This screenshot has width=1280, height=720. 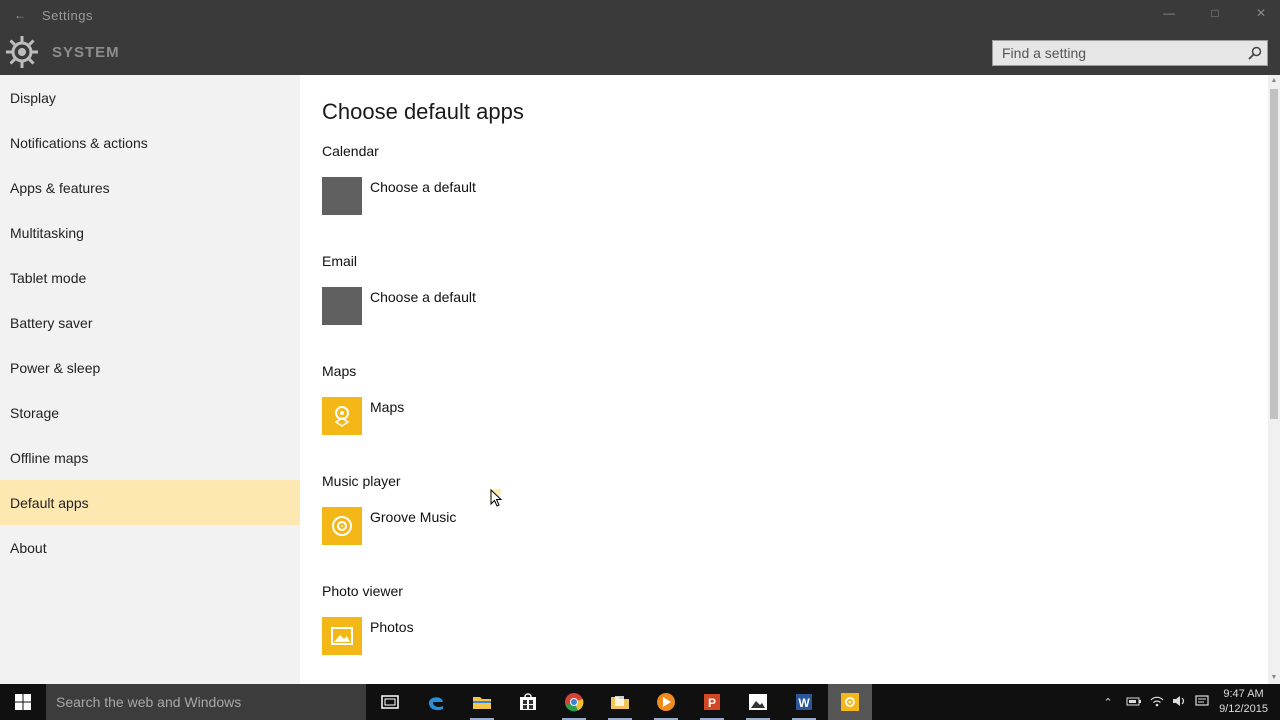 I want to click on find-setting-search, so click(x=1130, y=53).